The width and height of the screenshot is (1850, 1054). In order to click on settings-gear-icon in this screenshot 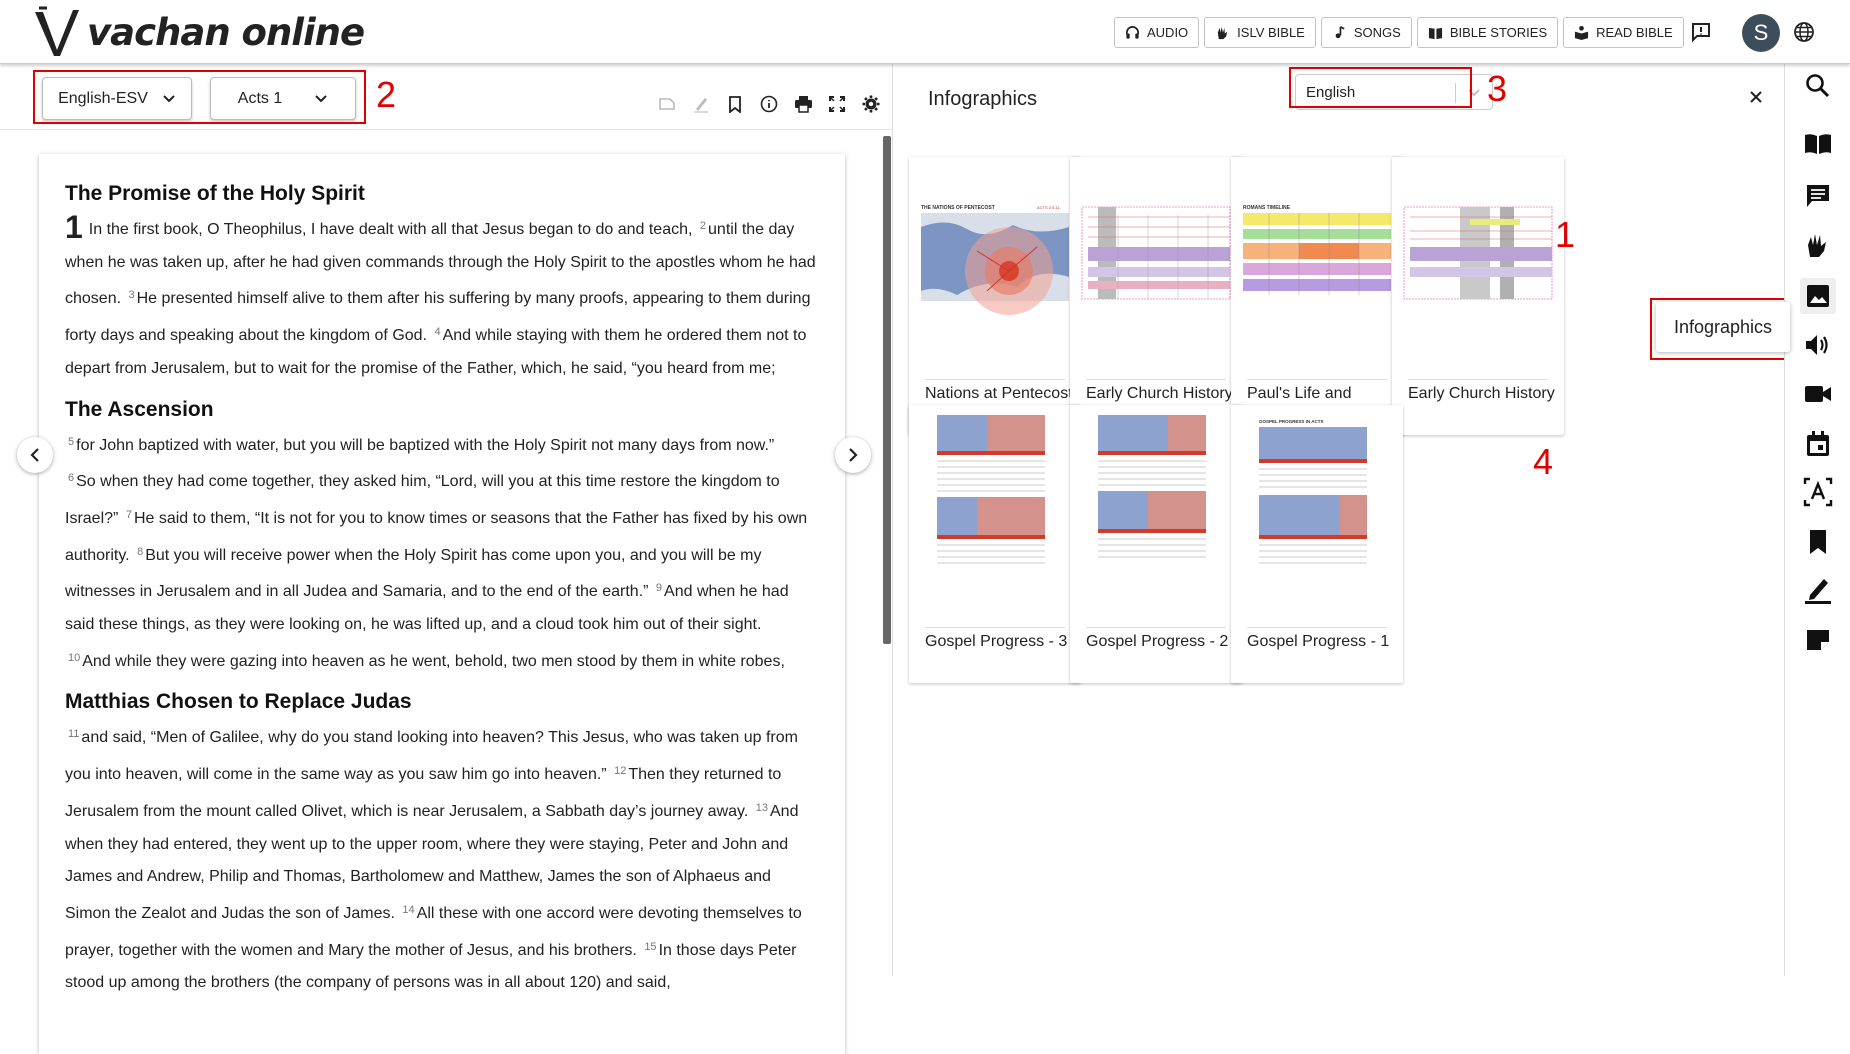, I will do `click(871, 104)`.